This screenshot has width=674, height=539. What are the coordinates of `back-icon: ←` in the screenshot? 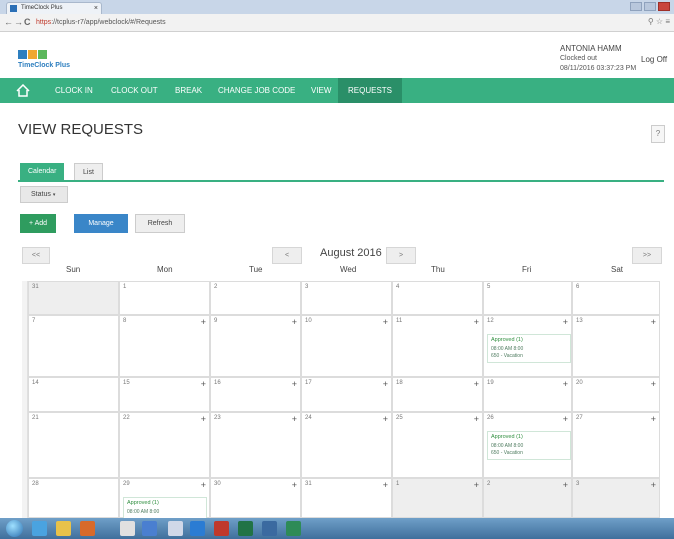 It's located at (8, 22).